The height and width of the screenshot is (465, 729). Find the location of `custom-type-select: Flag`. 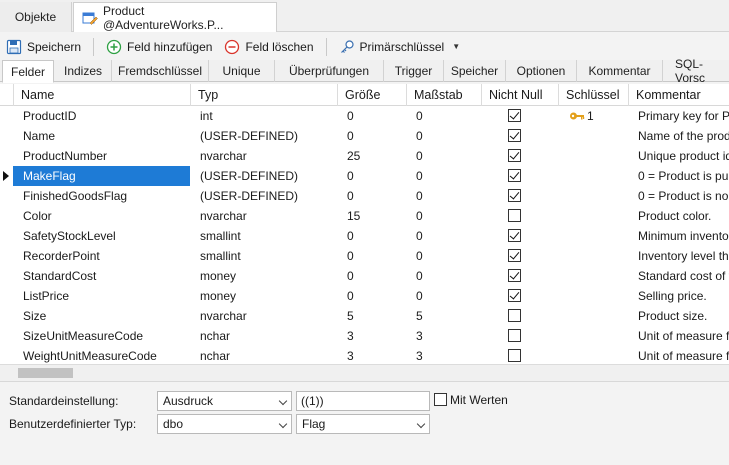

custom-type-select: Flag is located at coordinates (363, 424).